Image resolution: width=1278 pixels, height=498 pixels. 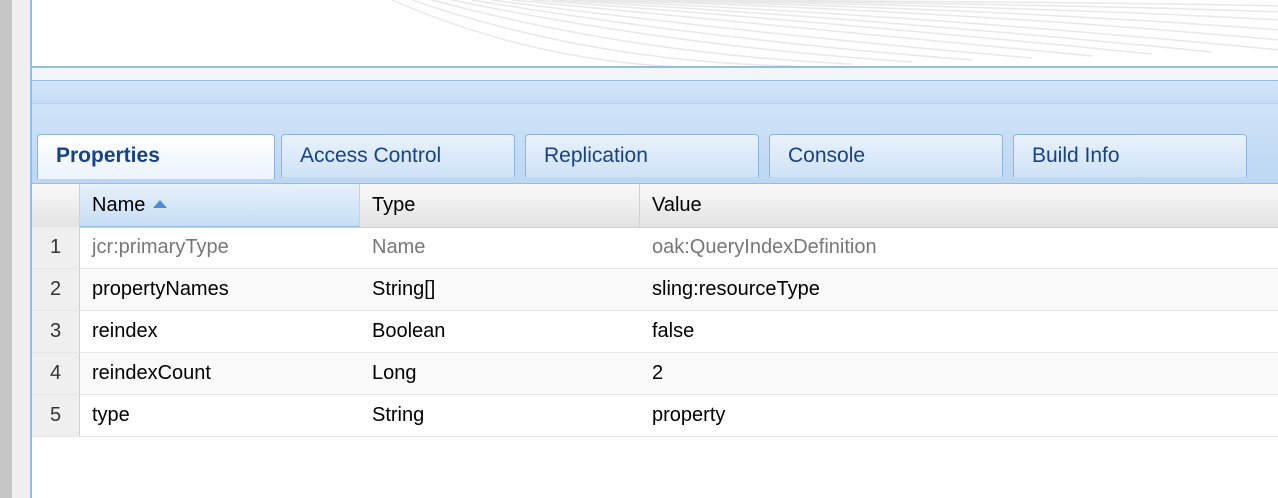 I want to click on table-row: 3 reindex Boolean false, so click(x=655, y=332).